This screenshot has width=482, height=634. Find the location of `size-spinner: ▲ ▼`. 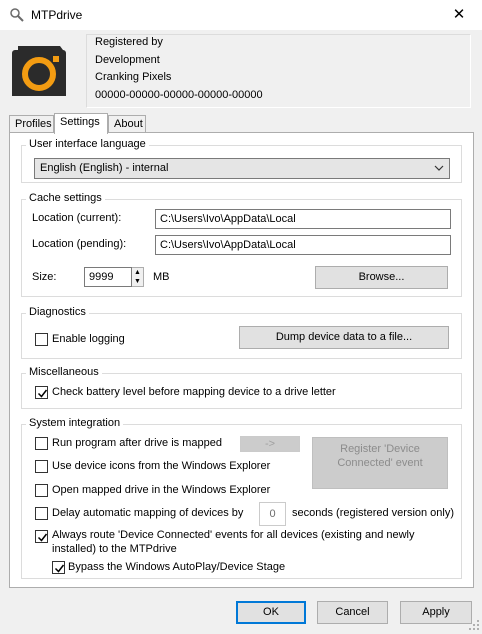

size-spinner: ▲ ▼ is located at coordinates (138, 277).